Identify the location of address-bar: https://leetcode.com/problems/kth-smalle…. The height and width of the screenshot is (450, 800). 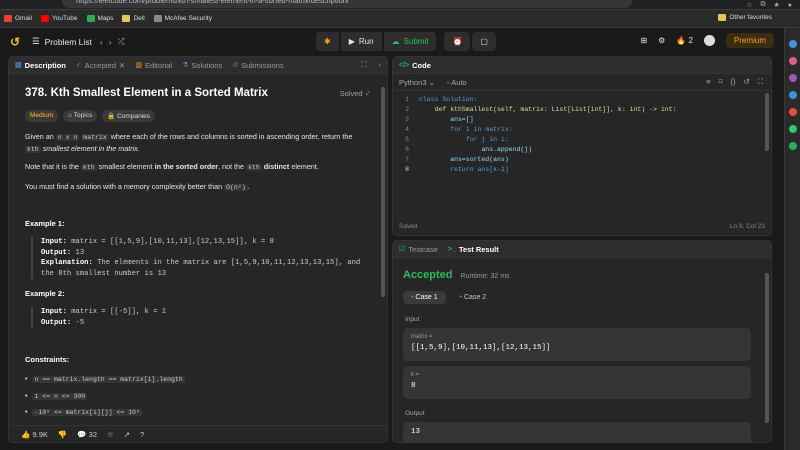
(347, 4).